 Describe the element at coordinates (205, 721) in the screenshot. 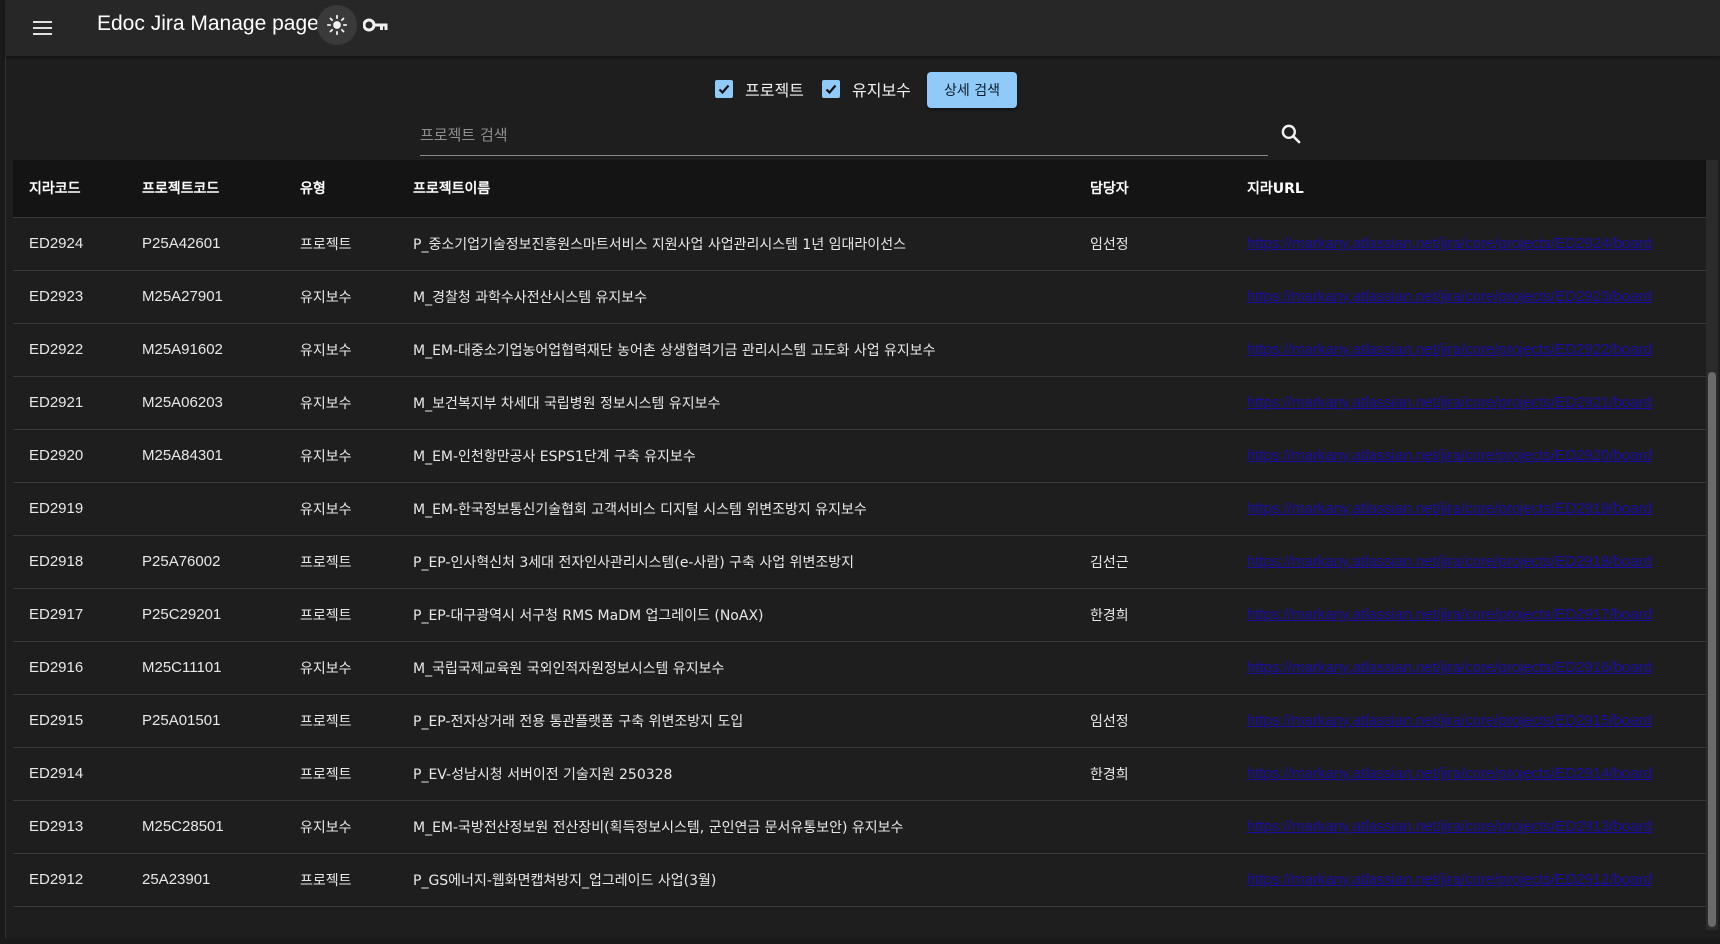

I see `cell-project-code: P25A01501` at that location.